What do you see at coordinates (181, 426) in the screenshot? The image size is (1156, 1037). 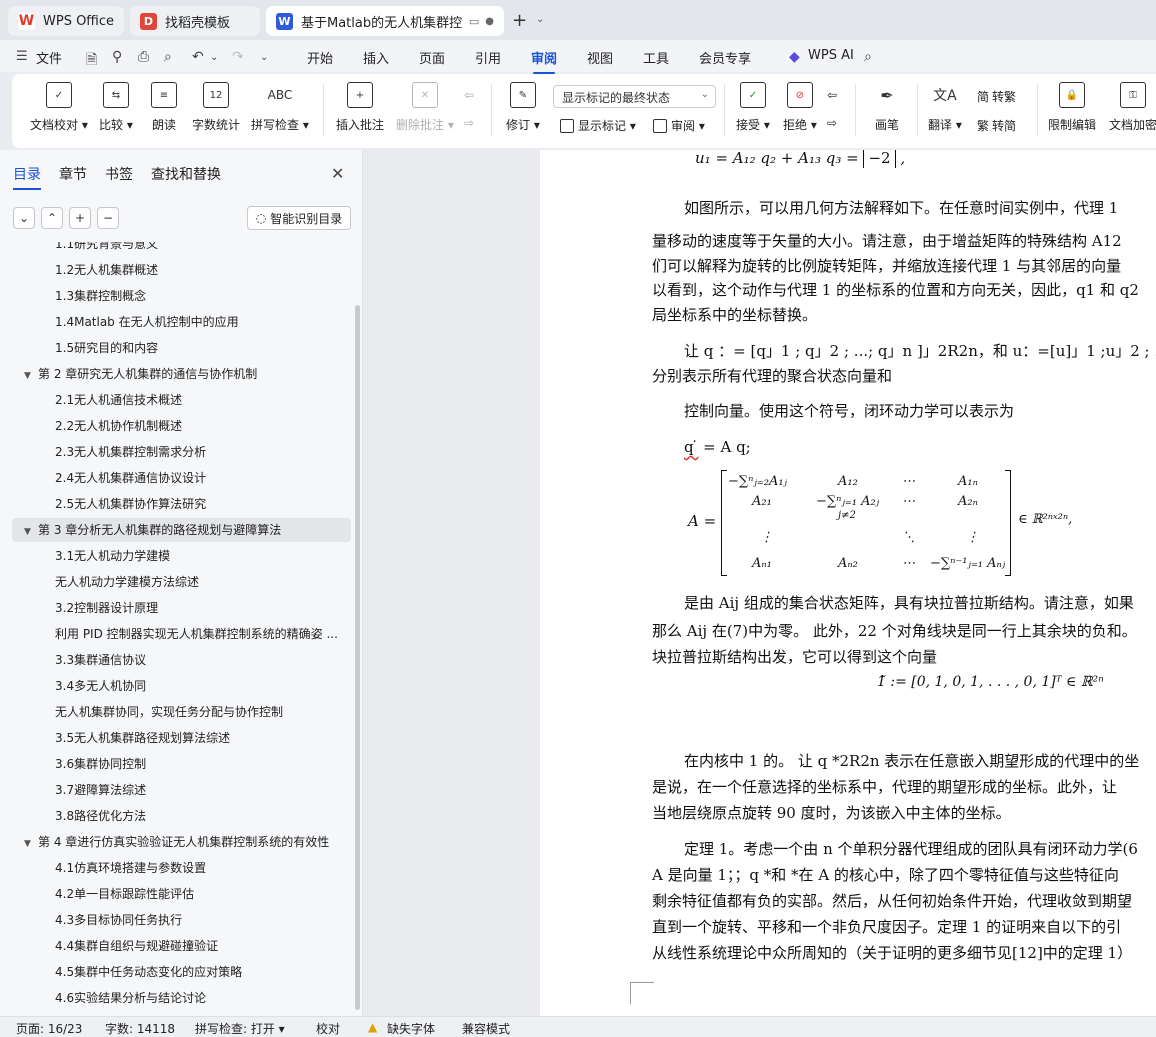 I see `toc-section-item: 2.2无人机协作机制概述` at bounding box center [181, 426].